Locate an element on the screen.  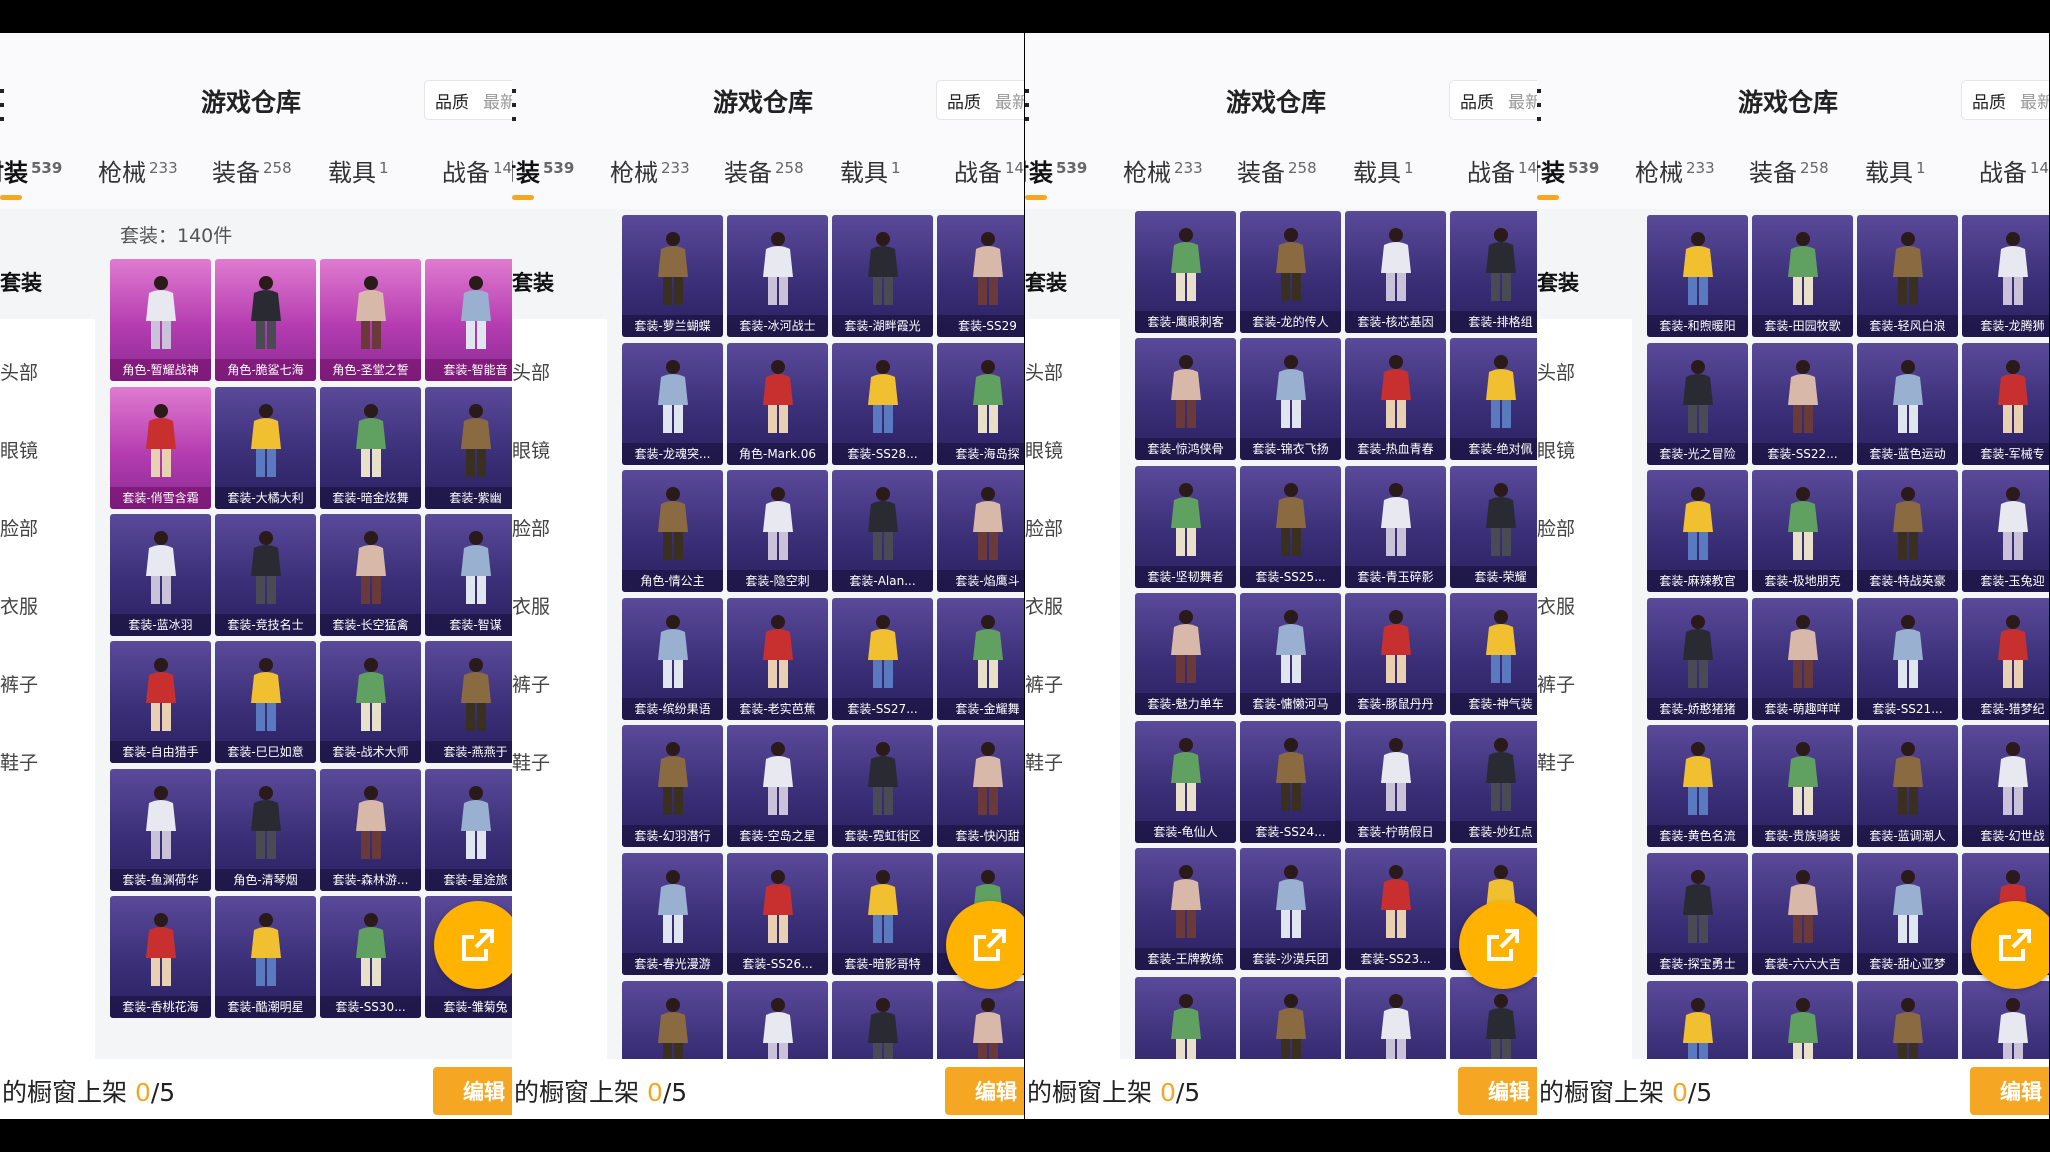
tab-2: 枪械 233 is located at coordinates (138, 170).